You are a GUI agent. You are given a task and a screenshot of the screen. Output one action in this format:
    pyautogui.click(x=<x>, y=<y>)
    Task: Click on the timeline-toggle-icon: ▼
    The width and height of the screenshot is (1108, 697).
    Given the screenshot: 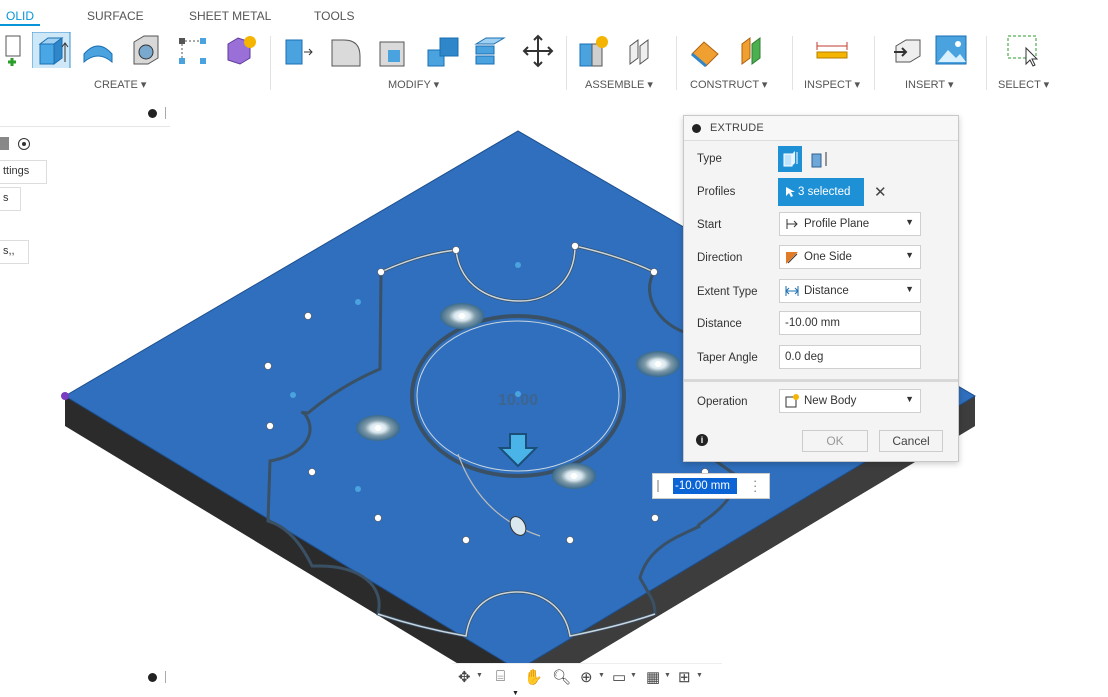 What is the action you would take?
    pyautogui.click(x=515, y=693)
    